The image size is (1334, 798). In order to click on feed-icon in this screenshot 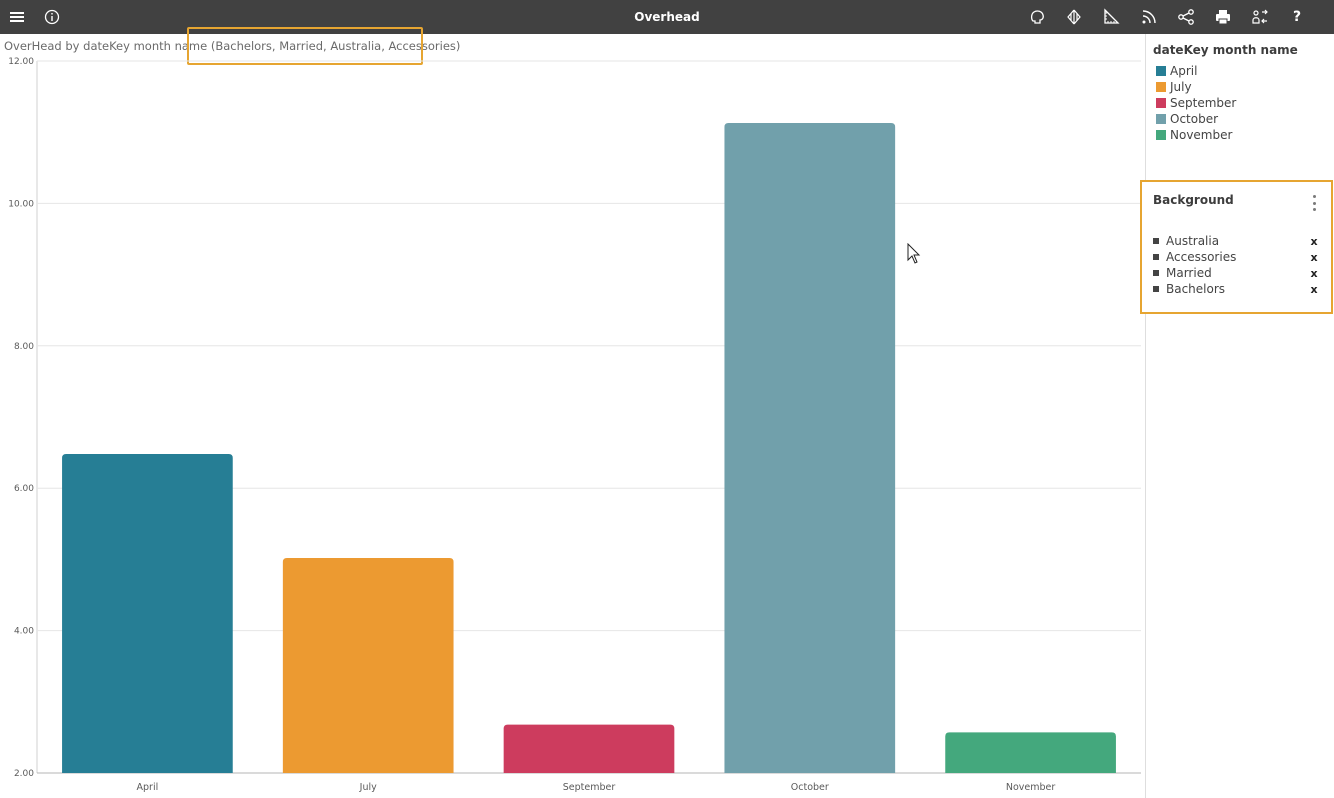, I will do `click(1149, 17)`.